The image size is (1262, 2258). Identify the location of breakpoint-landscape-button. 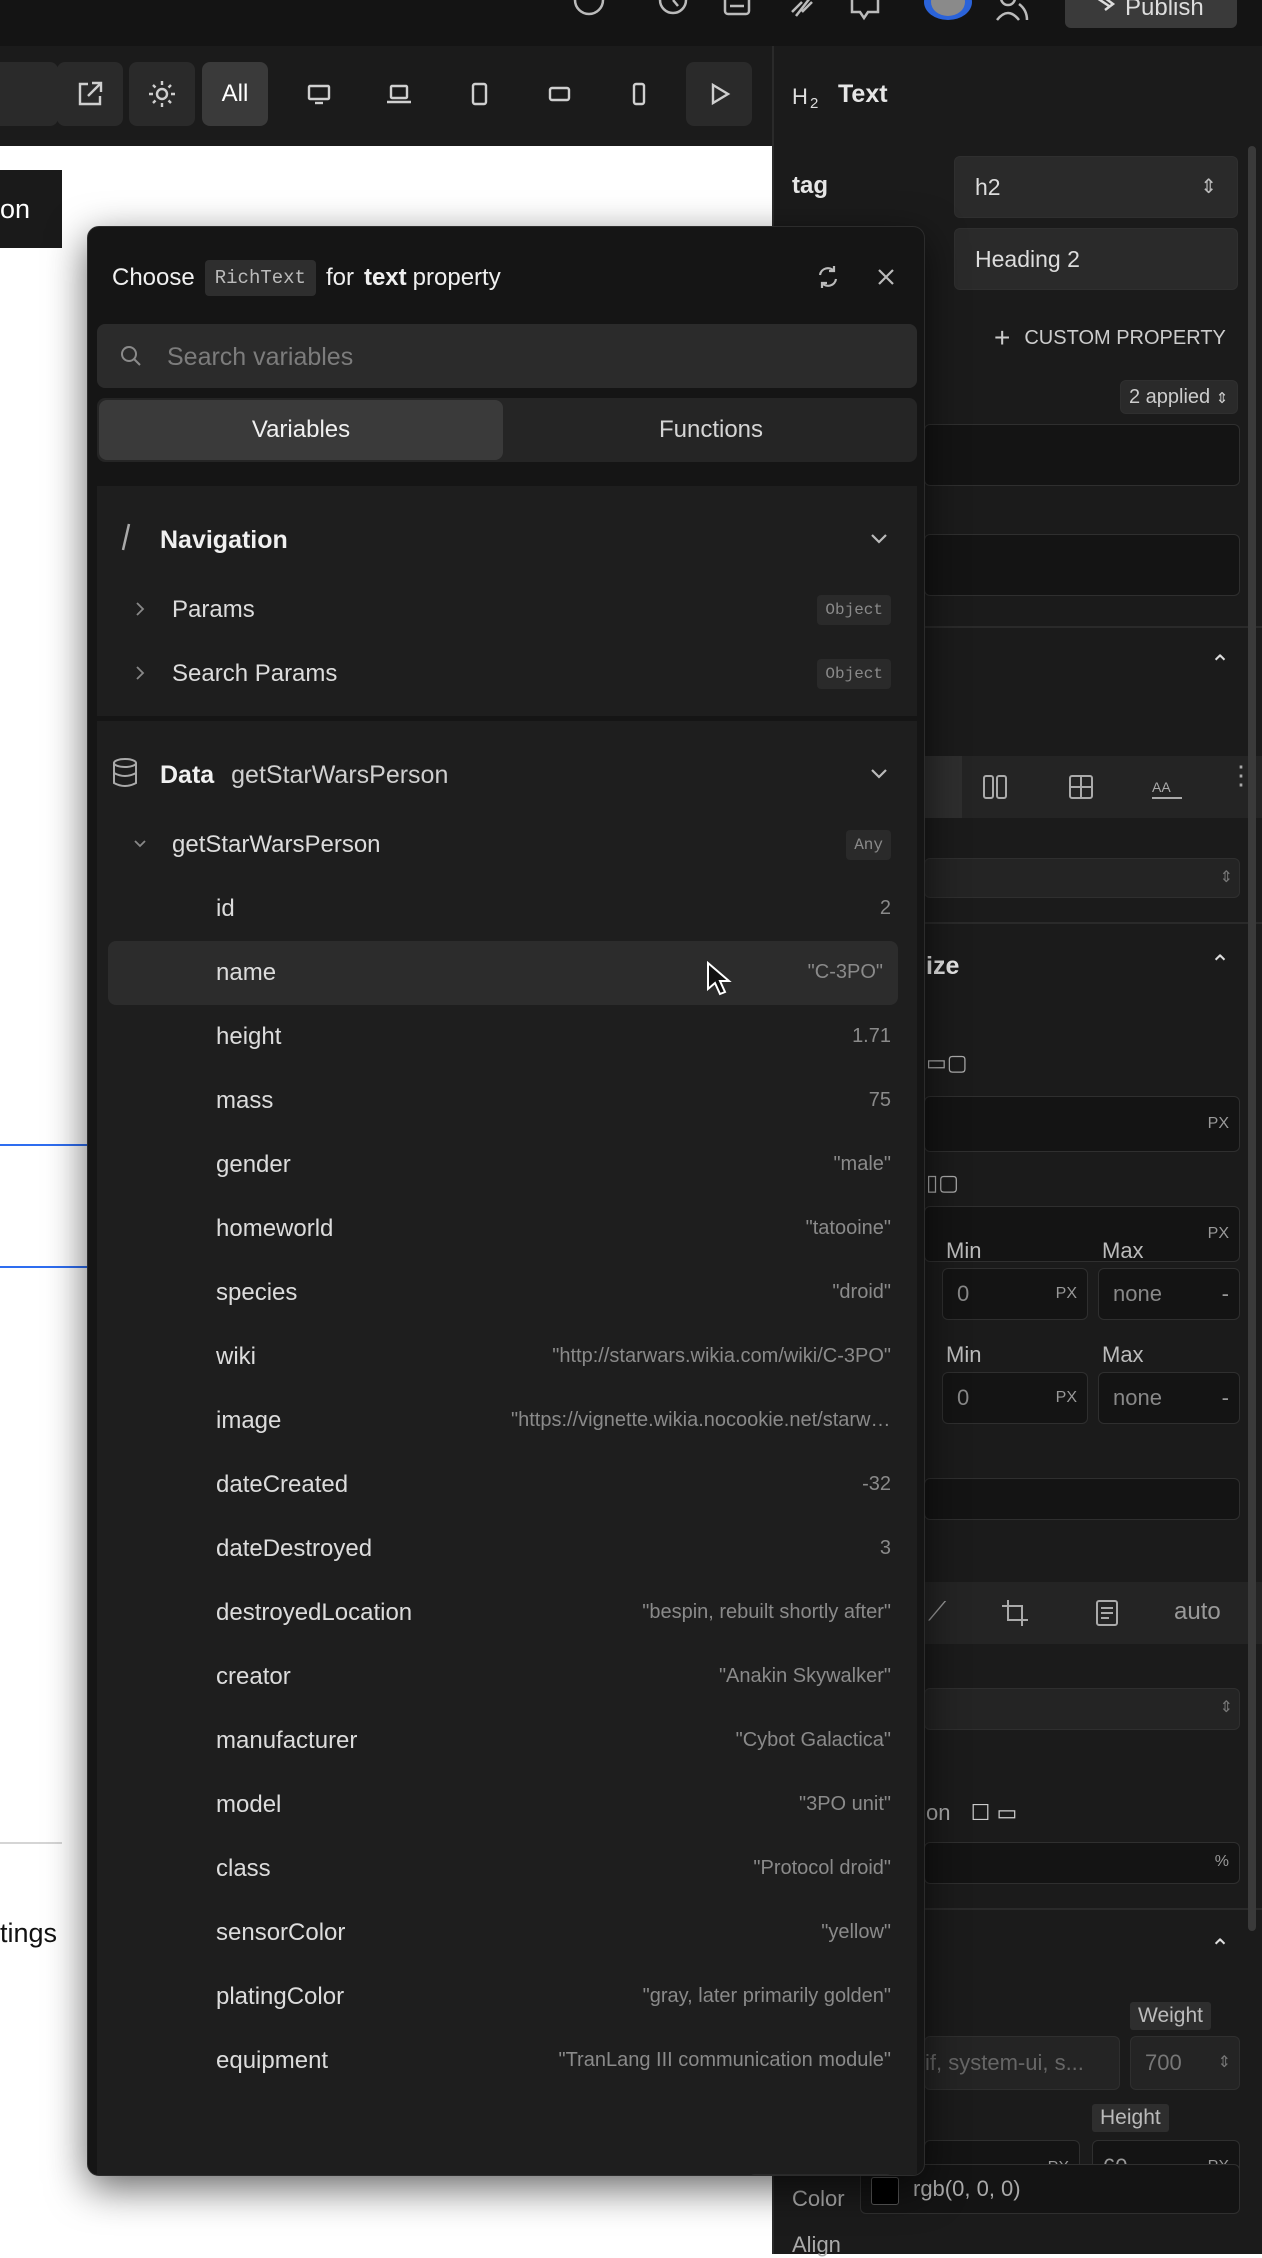
(559, 94).